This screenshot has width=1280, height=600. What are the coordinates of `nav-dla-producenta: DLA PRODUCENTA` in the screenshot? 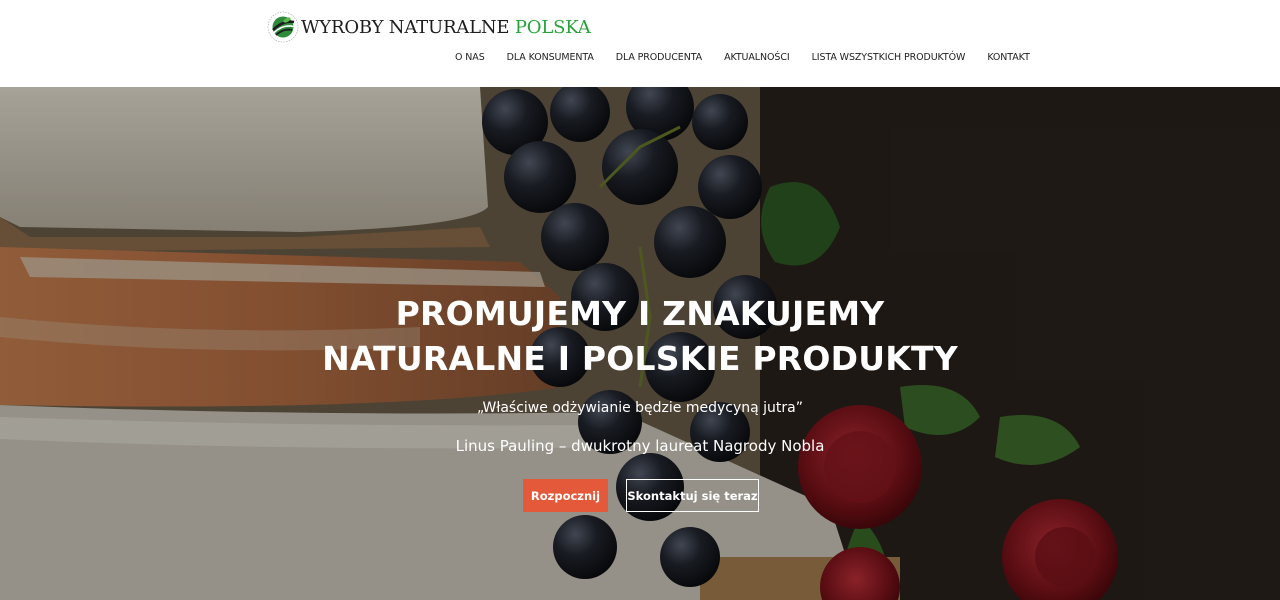 It's located at (659, 57).